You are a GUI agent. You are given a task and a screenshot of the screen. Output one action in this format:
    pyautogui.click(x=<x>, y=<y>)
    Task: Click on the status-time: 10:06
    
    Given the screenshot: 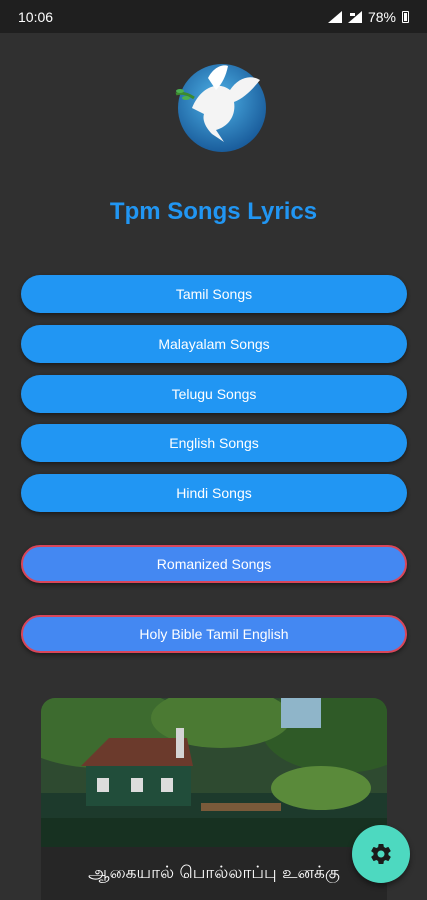 What is the action you would take?
    pyautogui.click(x=36, y=16)
    